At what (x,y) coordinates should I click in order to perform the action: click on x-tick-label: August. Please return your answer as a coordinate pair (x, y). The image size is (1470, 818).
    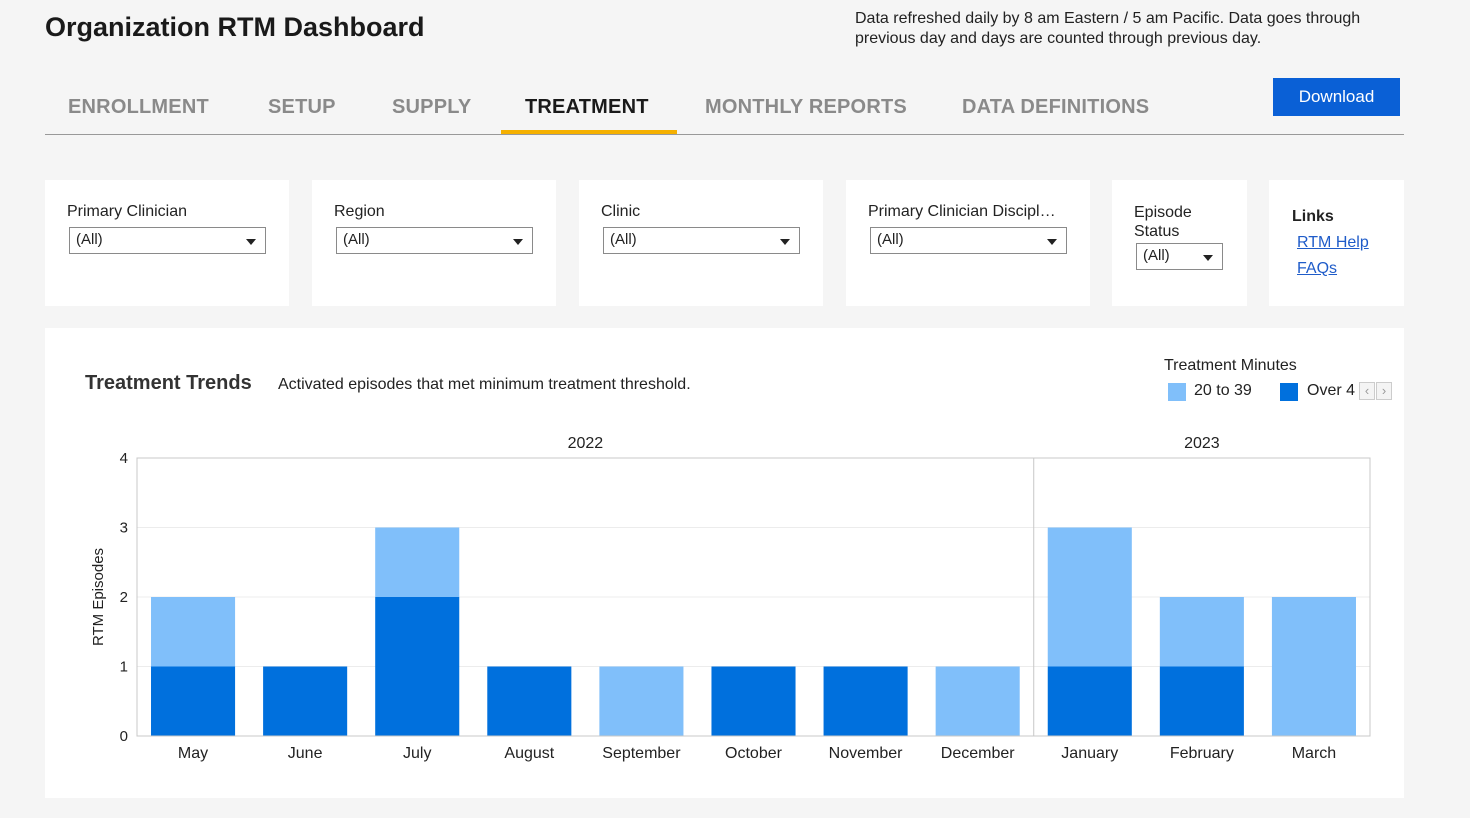
    Looking at the image, I should click on (529, 753).